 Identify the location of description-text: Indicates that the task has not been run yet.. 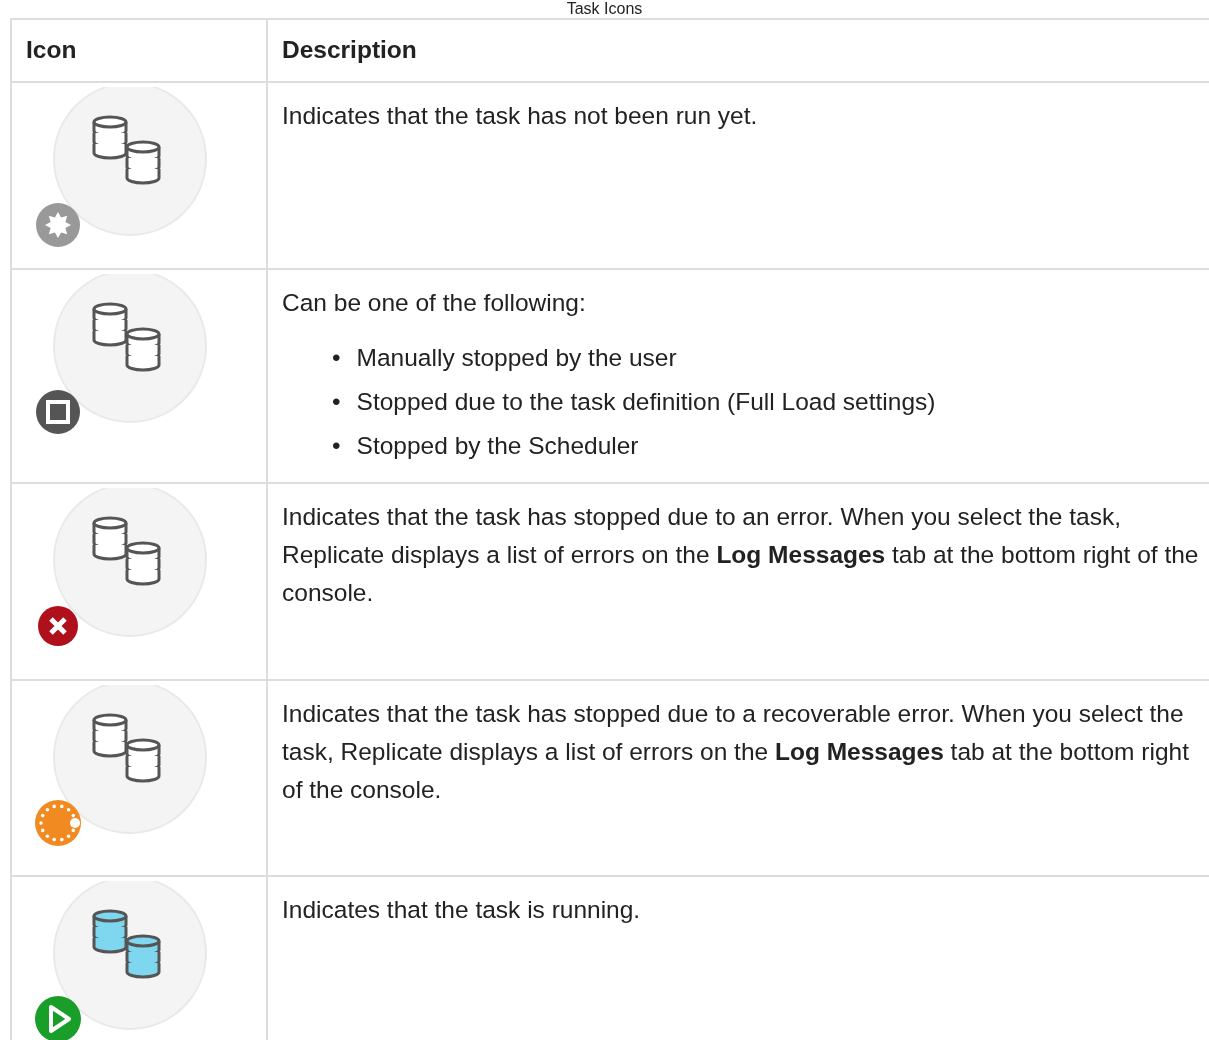
(520, 115).